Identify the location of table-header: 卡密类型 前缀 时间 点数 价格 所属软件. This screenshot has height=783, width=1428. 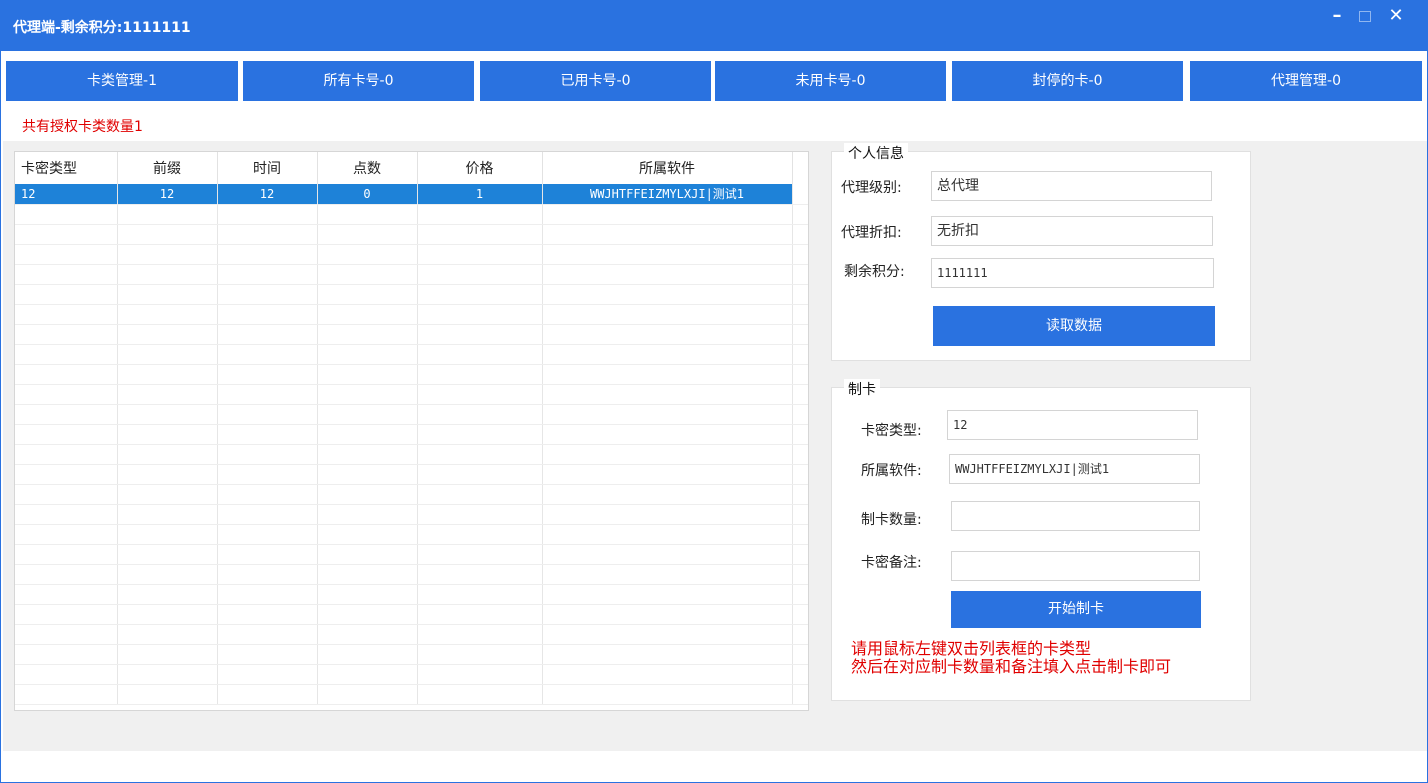
(411, 168).